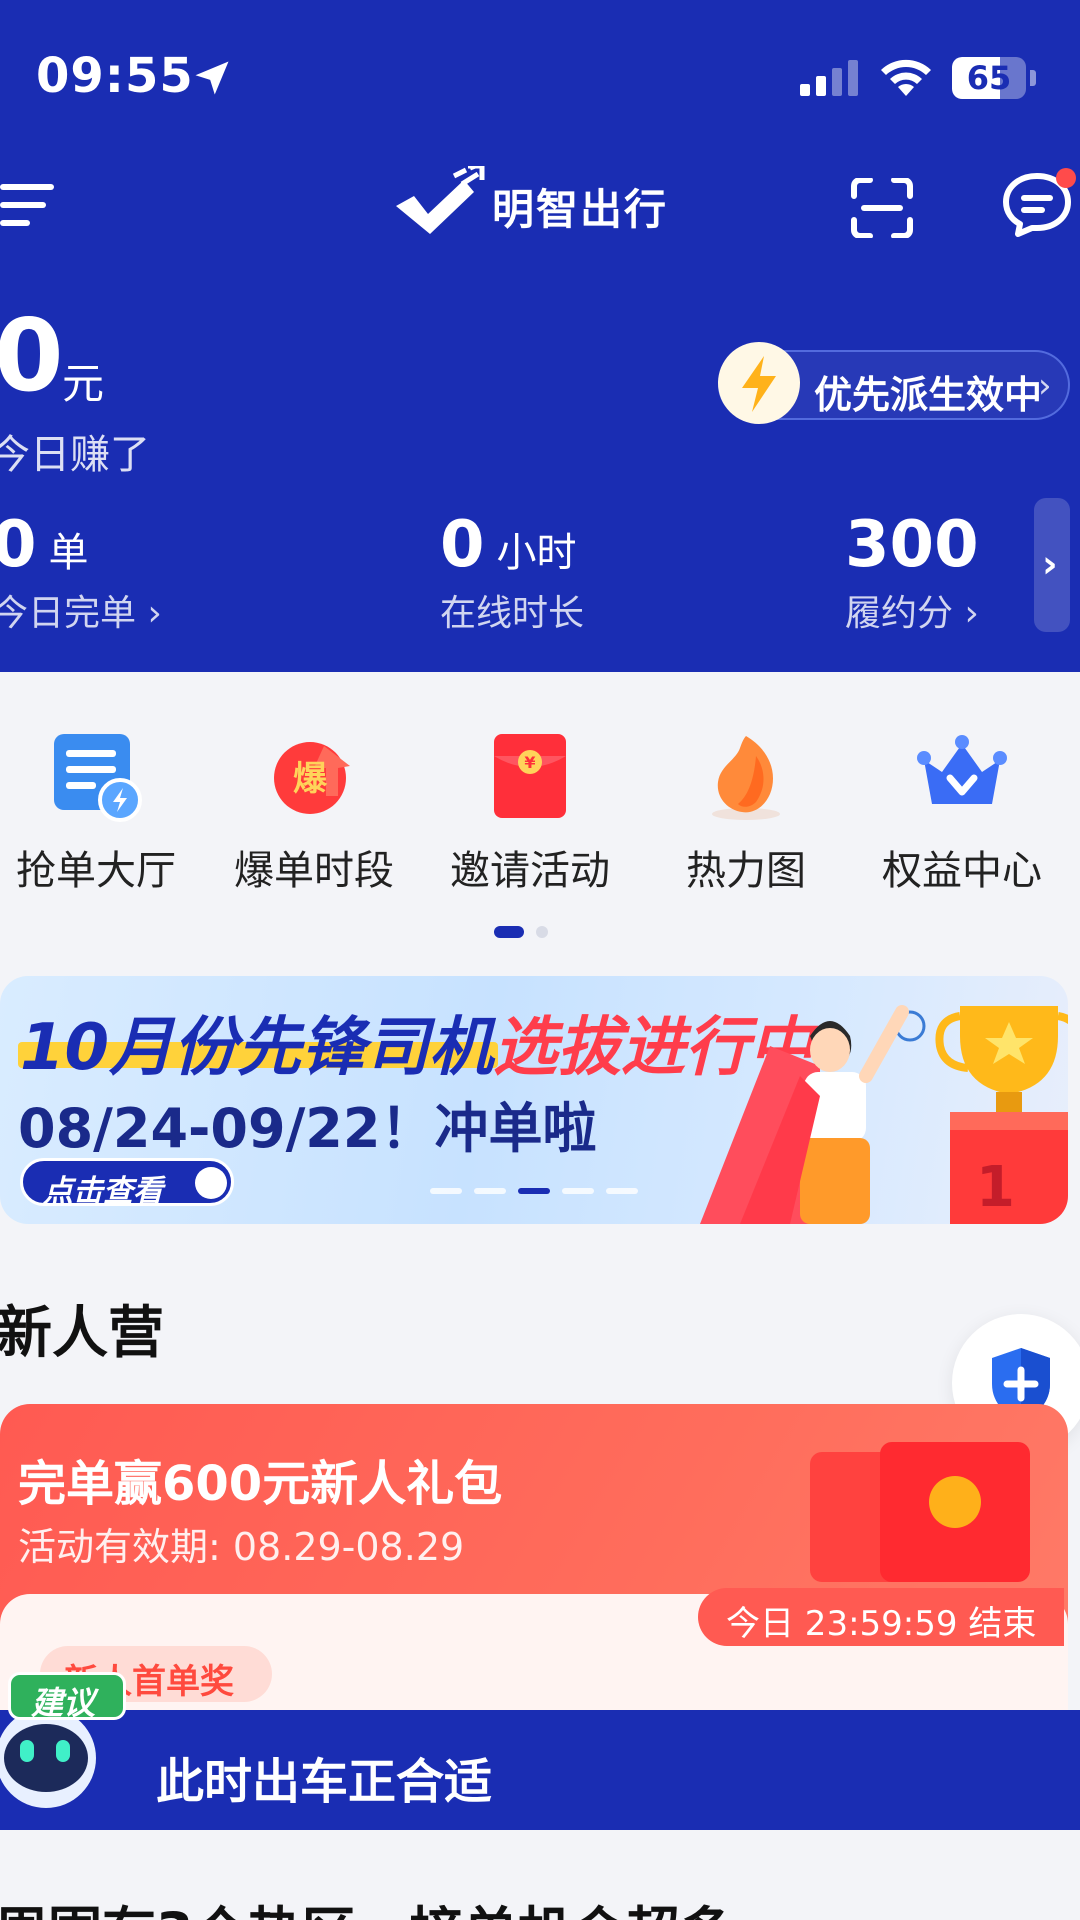 The image size is (1080, 1920). I want to click on badge-label: 建议, so click(63, 1703).